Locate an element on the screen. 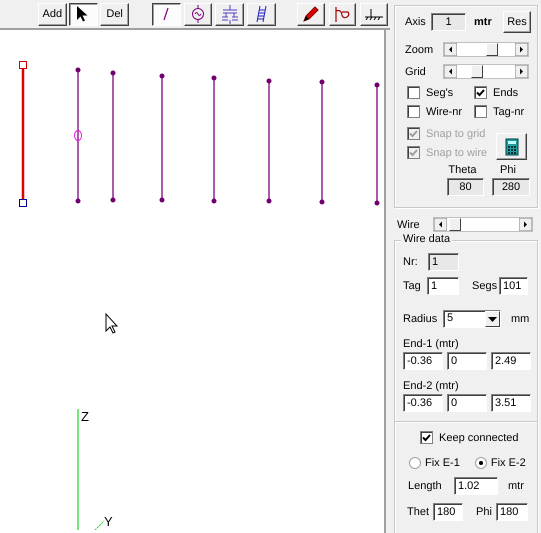 The image size is (541, 533). calculator-icon is located at coordinates (511, 147).